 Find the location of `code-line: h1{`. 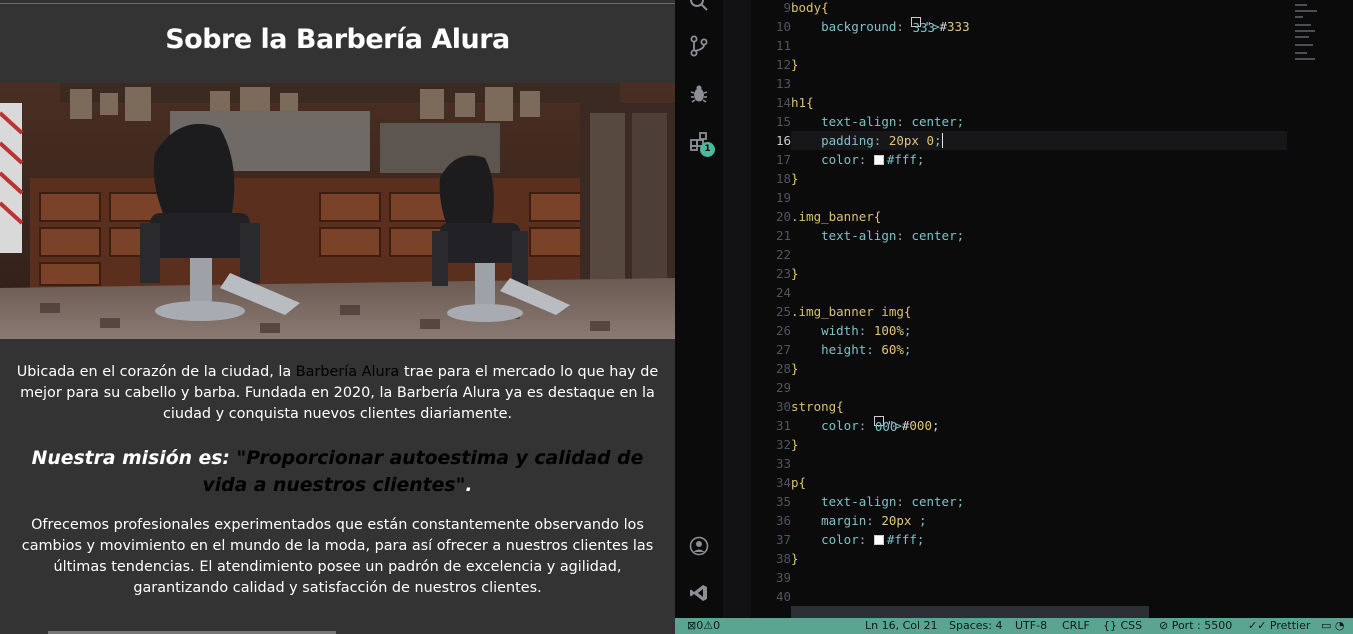

code-line: h1{ is located at coordinates (1039, 102).